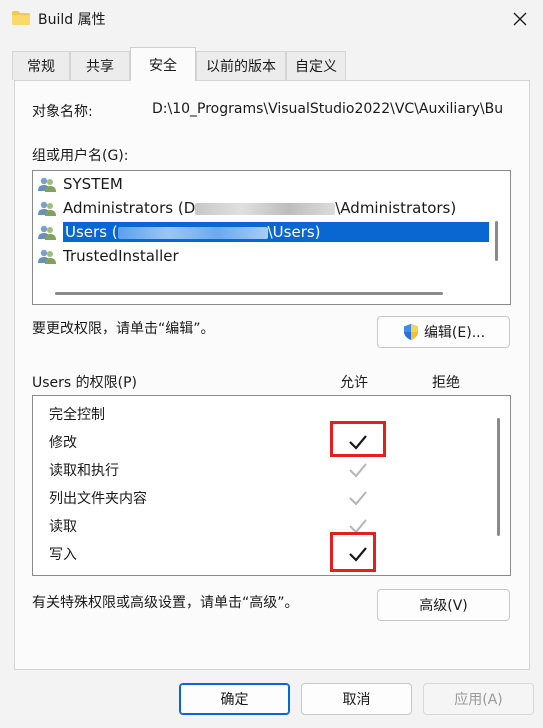 Image resolution: width=543 pixels, height=728 pixels. I want to click on shield-icon, so click(410, 332).